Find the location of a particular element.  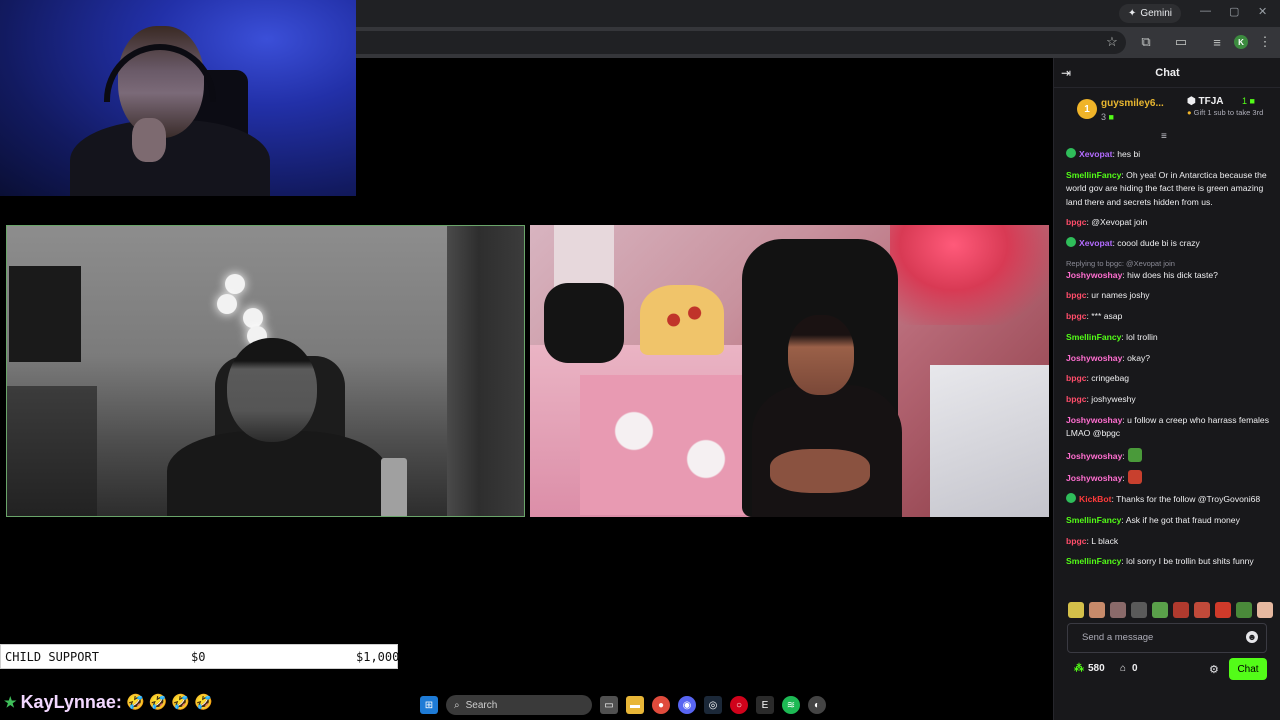

donation-goal-bar: CHILD SUPPORT $0 $1,000 is located at coordinates (200, 656).